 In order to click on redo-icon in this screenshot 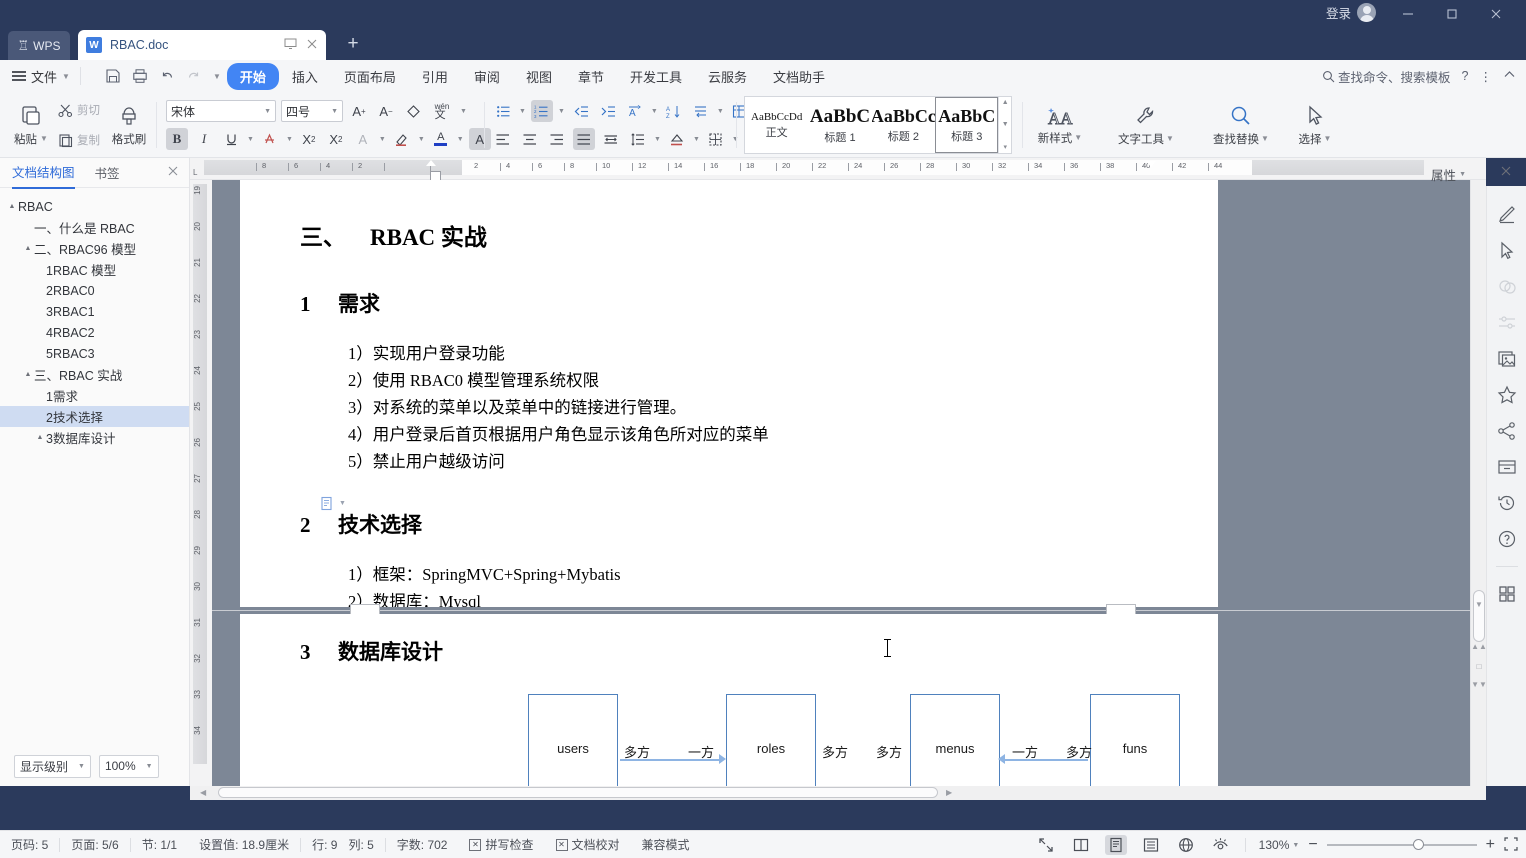, I will do `click(194, 76)`.